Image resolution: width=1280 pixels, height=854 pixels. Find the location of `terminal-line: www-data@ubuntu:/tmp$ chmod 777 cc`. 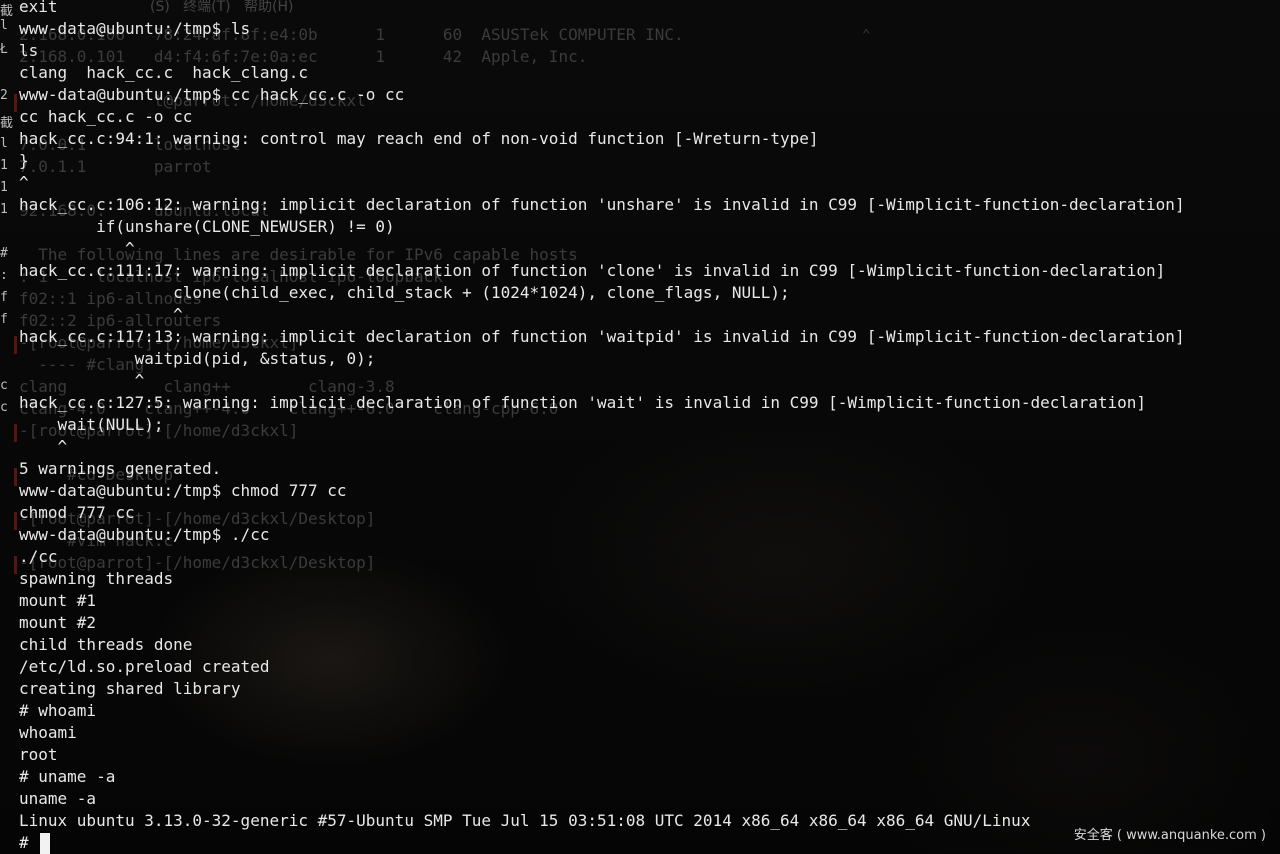

terminal-line: www-data@ubuntu:/tmp$ chmod 777 cc is located at coordinates (183, 490).